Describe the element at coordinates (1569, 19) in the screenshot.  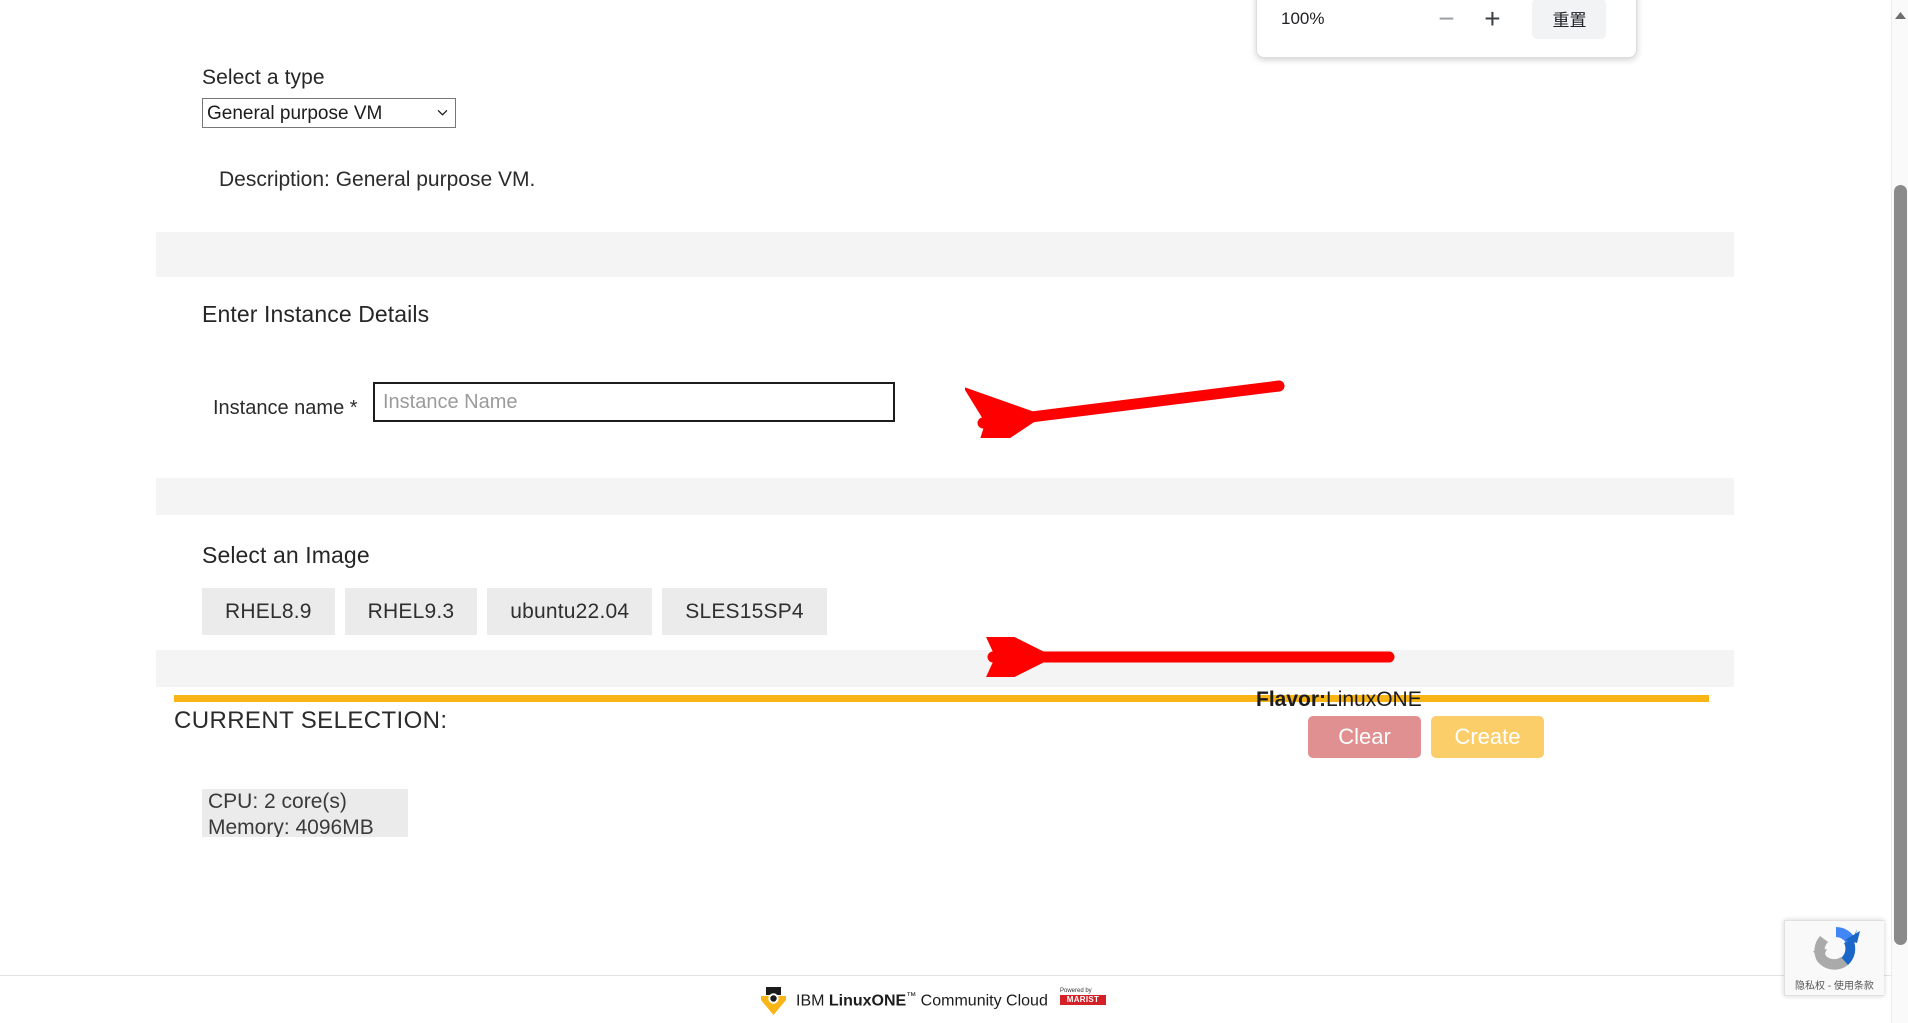
I see `zoom-reset-button: 重置` at that location.